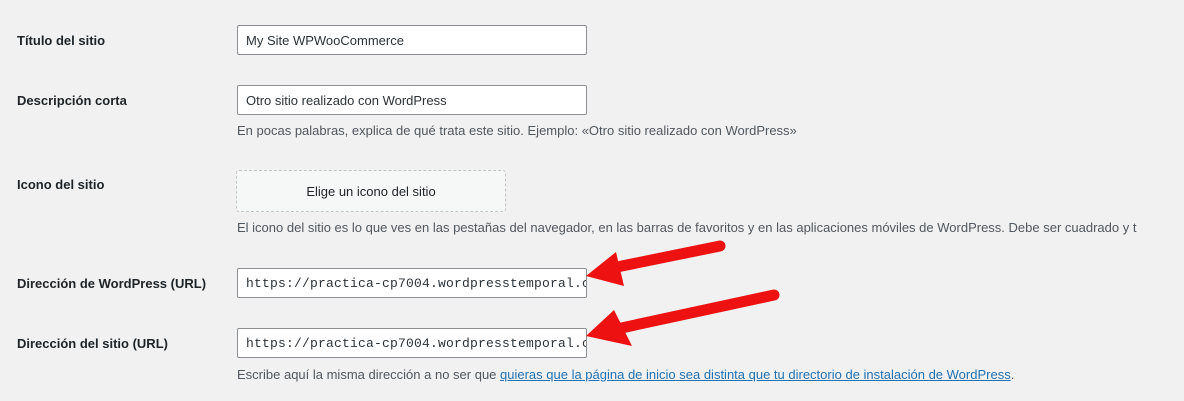 This screenshot has height=401, width=1184. What do you see at coordinates (61, 184) in the screenshot?
I see `site-icon-label: Icono del sitio` at bounding box center [61, 184].